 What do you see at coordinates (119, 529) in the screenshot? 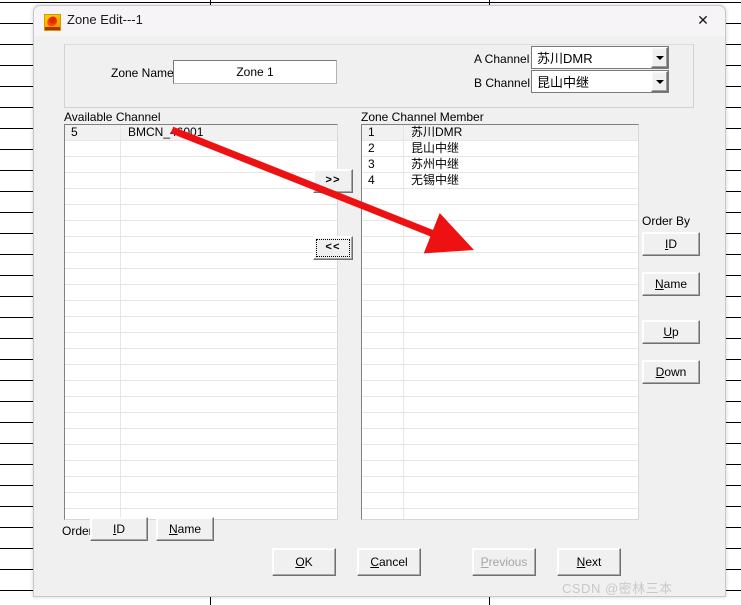
I see `available-order-by-id-button: ID` at bounding box center [119, 529].